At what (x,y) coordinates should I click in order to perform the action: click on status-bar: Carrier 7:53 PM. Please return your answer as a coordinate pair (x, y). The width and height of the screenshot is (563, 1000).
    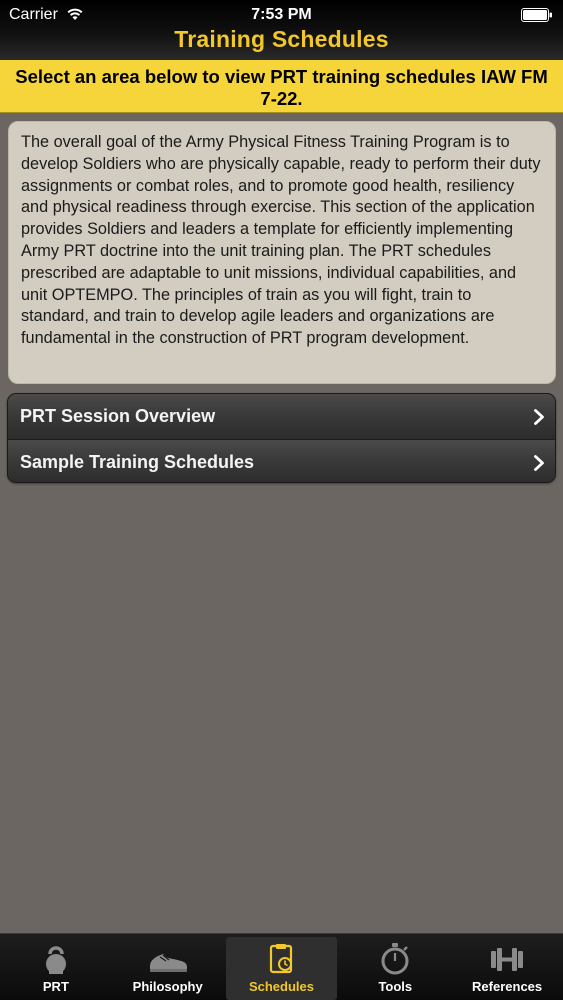
    Looking at the image, I should click on (281, 14).